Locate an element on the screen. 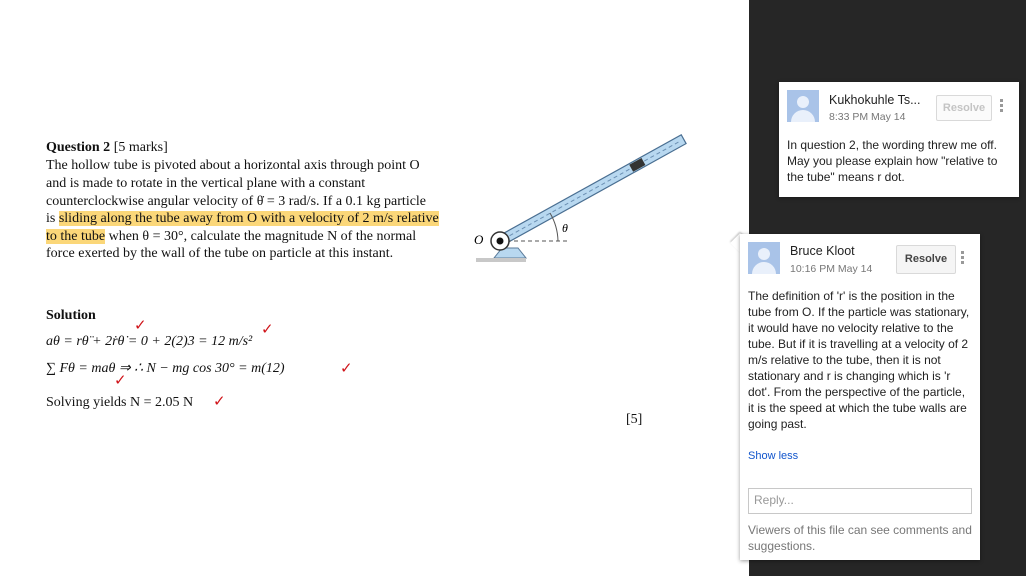 The width and height of the screenshot is (1026, 576). equation-1: aθ = rθ̈ + 2ṙθ̇ = 0 + 2(2)3 = 12 m/s² is located at coordinates (149, 341).